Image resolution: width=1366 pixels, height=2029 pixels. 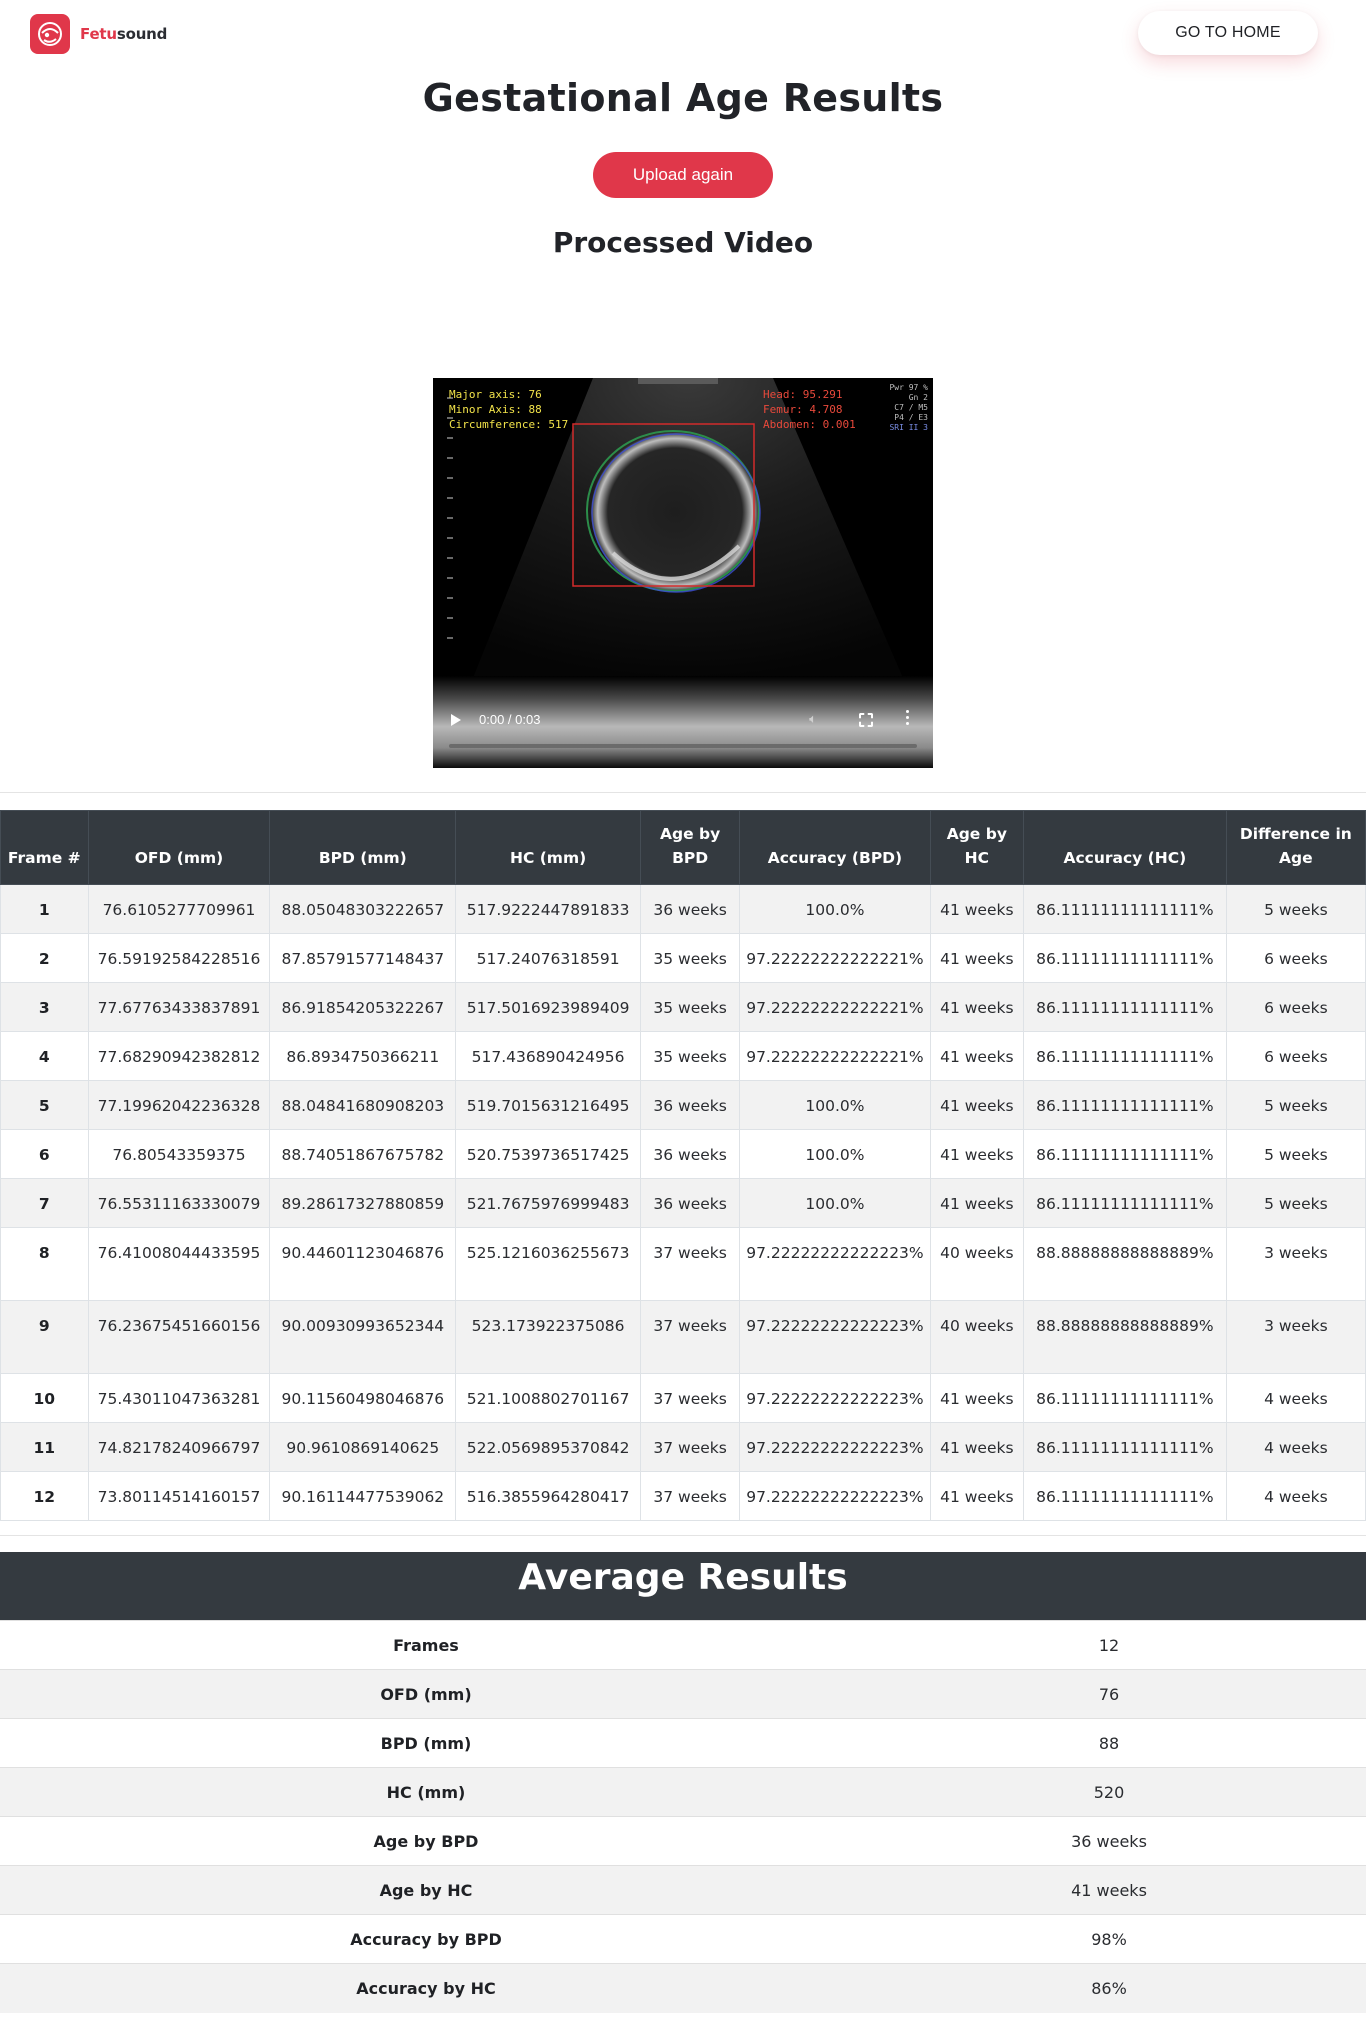 What do you see at coordinates (866, 720) in the screenshot?
I see `fullscreen-icon` at bounding box center [866, 720].